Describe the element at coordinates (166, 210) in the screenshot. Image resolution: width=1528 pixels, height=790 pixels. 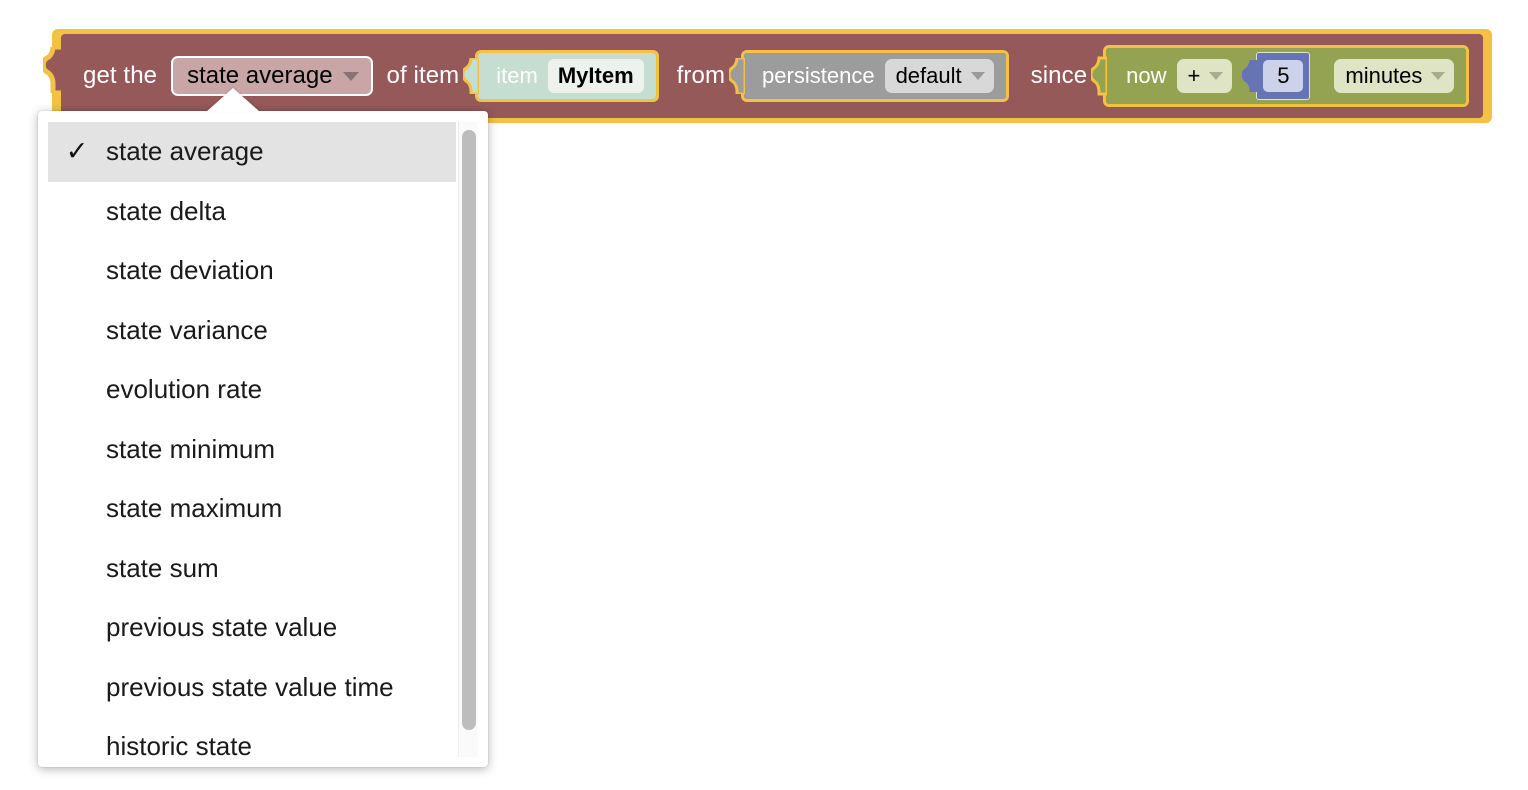
I see `dropdown-item-label: state delta` at that location.